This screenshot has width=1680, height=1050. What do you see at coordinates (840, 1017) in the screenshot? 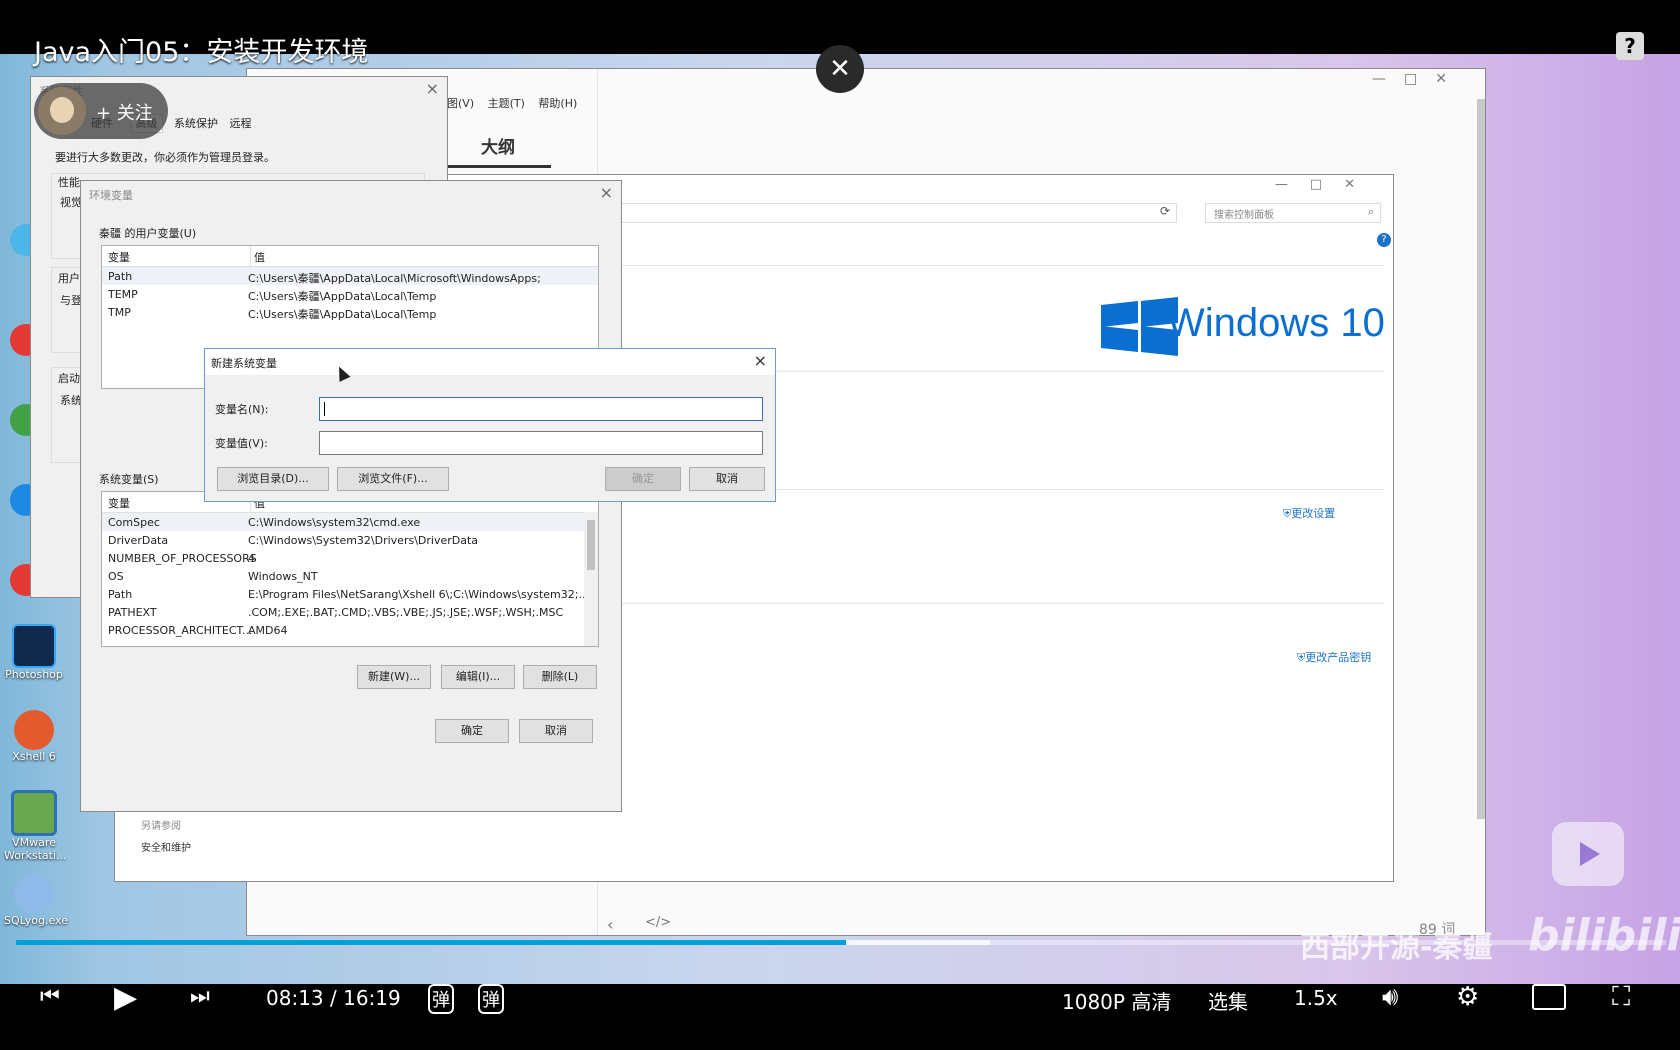
I see `player-control-bar` at bounding box center [840, 1017].